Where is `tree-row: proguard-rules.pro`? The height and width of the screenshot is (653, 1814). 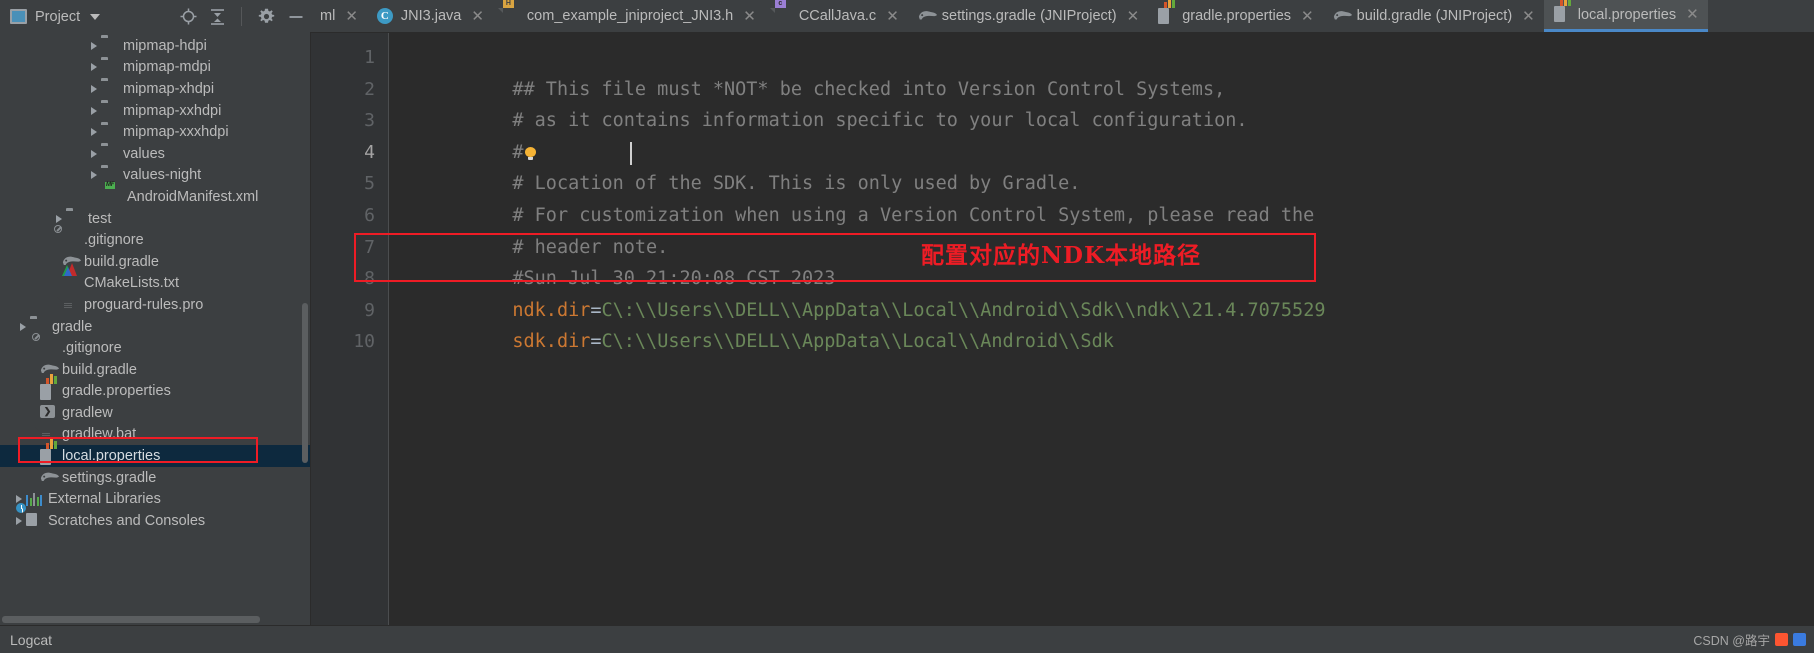
tree-row: proguard-rules.pro is located at coordinates (155, 305).